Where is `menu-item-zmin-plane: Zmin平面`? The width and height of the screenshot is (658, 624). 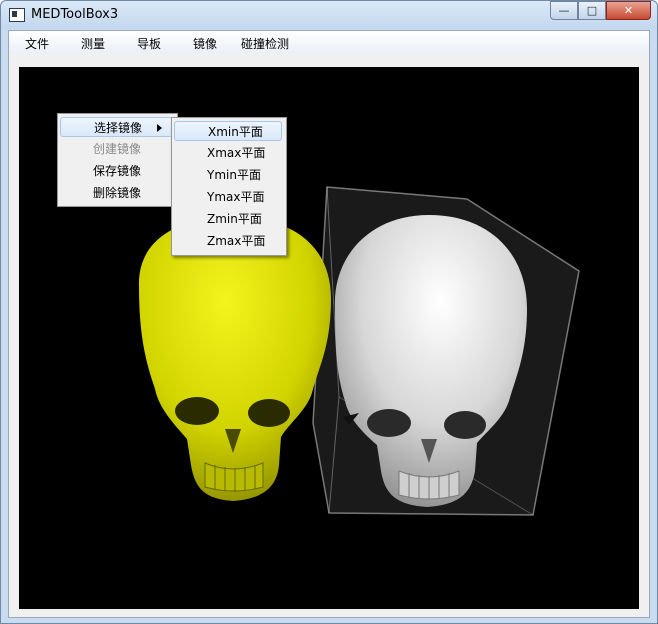
menu-item-zmin-plane: Zmin平面 is located at coordinates (228, 219).